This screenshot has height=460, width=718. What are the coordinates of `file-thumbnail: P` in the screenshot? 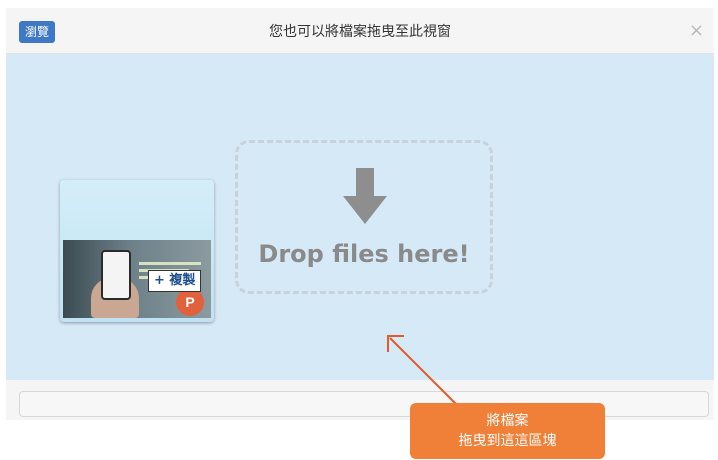 It's located at (137, 251).